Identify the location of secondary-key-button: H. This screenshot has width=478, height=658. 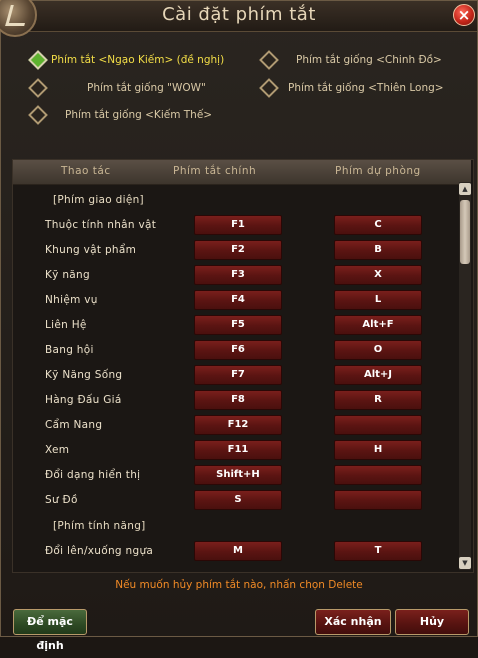
(378, 450).